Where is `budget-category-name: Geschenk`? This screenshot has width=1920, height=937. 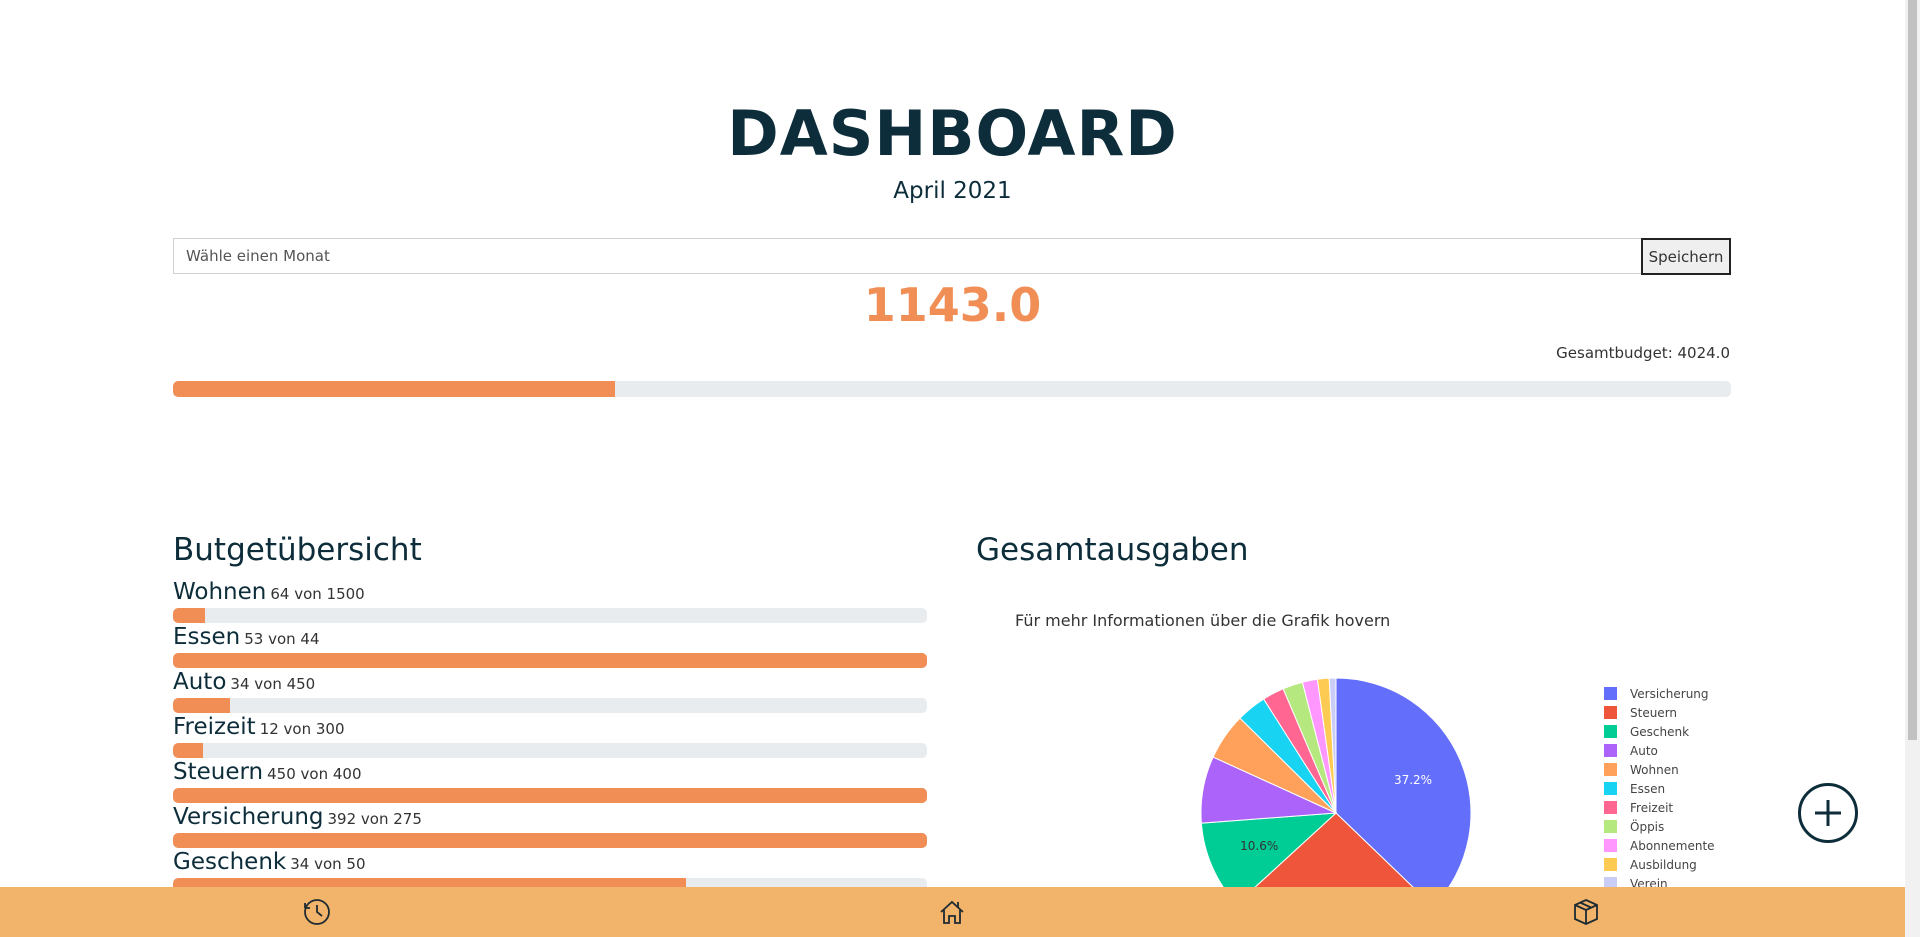
budget-category-name: Geschenk is located at coordinates (230, 862).